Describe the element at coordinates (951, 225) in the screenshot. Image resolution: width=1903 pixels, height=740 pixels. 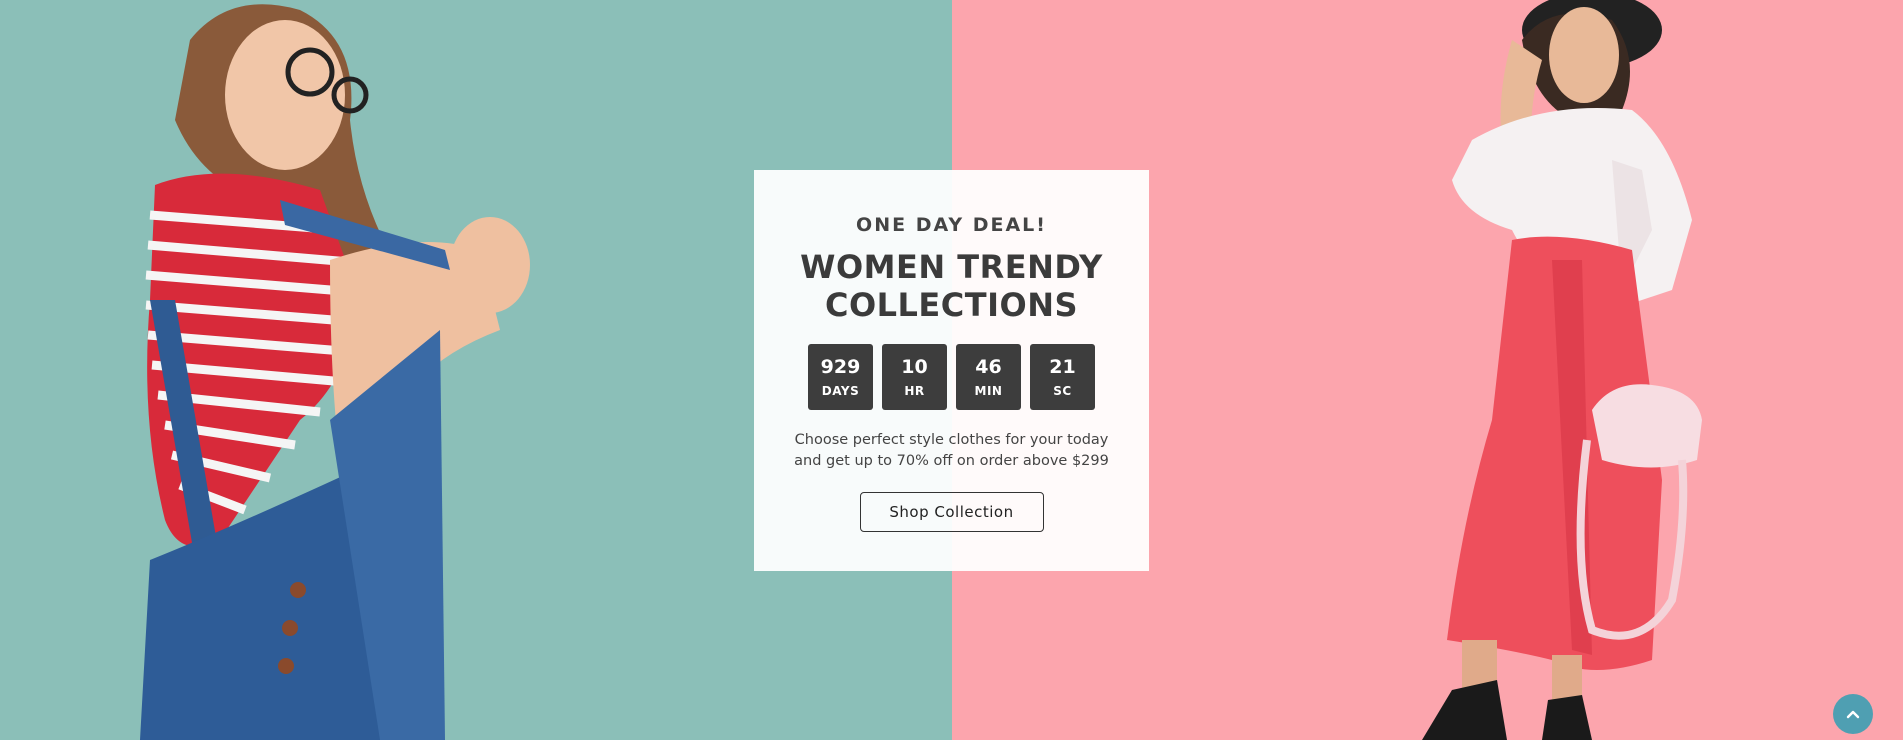
I see `deal-eyebrow: ONE DAY DEAL!` at that location.